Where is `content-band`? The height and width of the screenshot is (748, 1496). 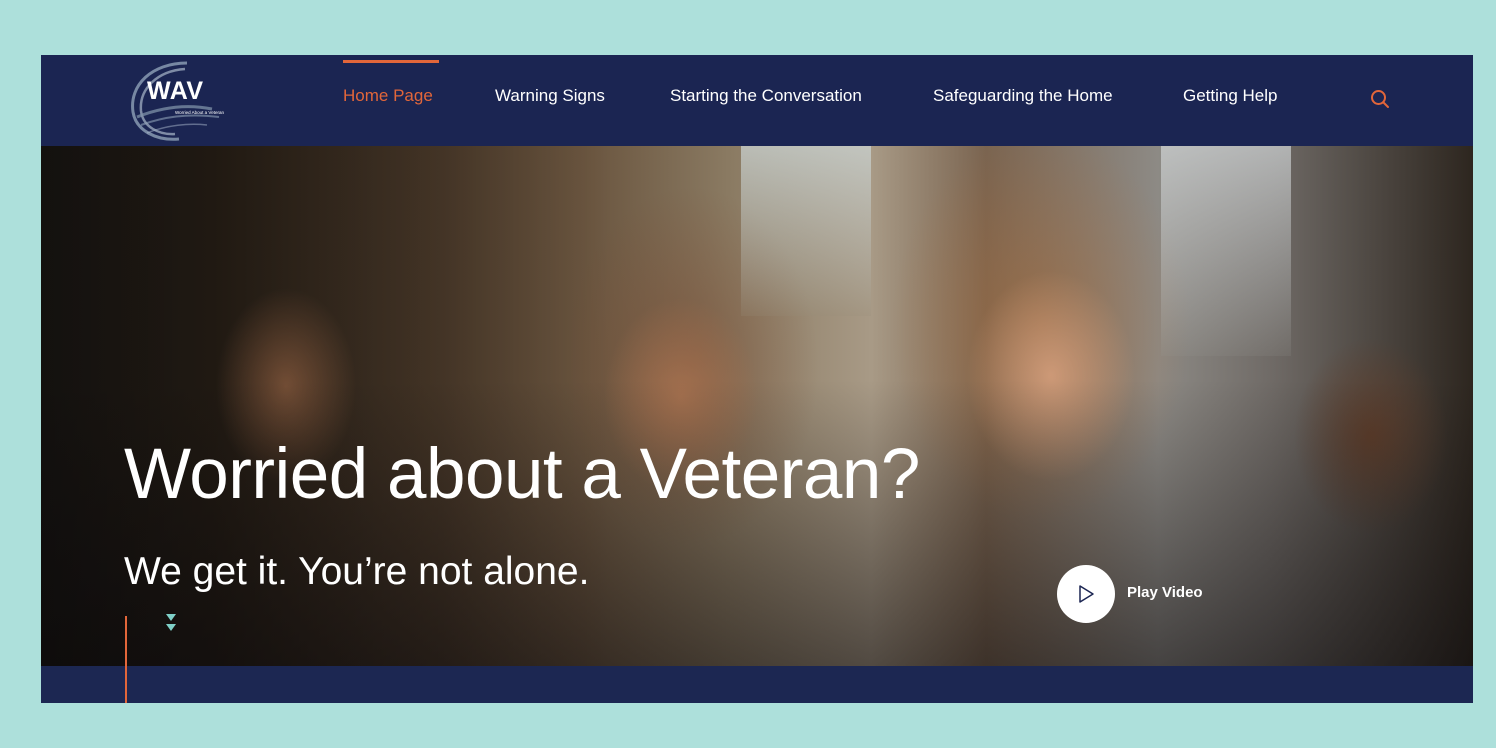
content-band is located at coordinates (757, 684).